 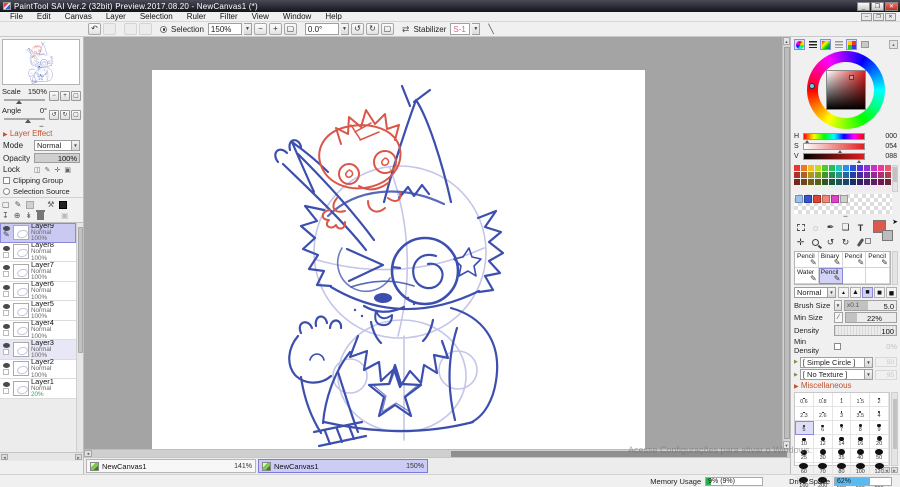 I want to click on zoom-field: 150%, so click(x=224, y=29).